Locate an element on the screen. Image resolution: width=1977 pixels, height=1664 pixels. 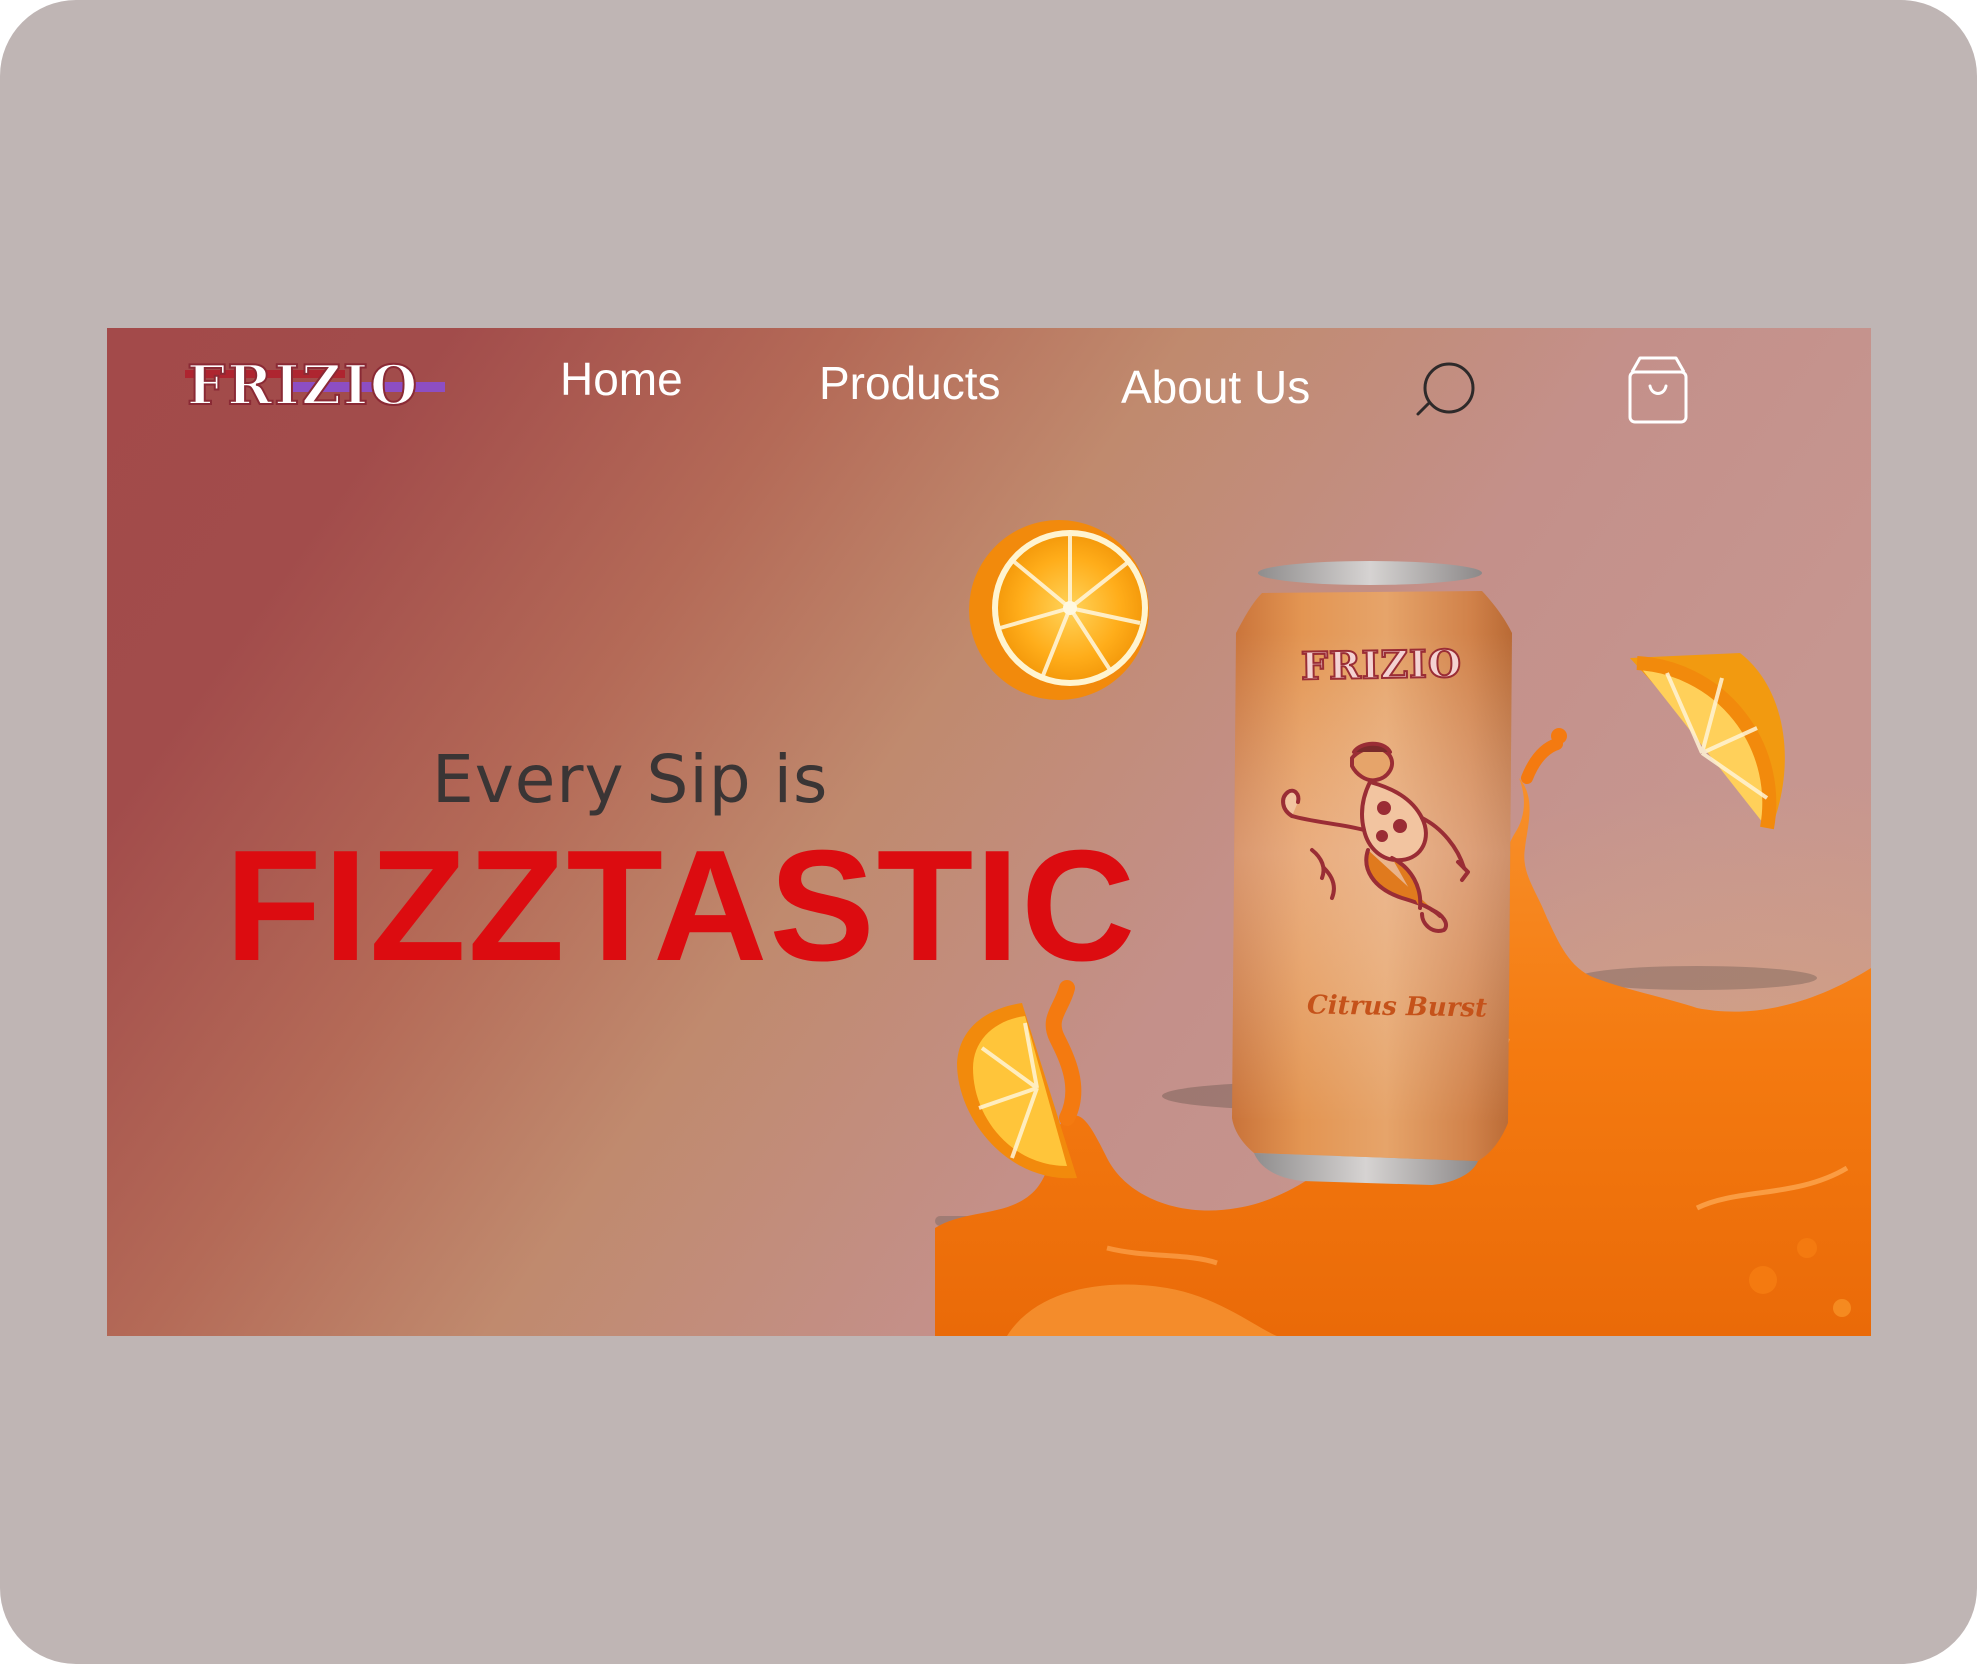
cart-button is located at coordinates (1659, 390).